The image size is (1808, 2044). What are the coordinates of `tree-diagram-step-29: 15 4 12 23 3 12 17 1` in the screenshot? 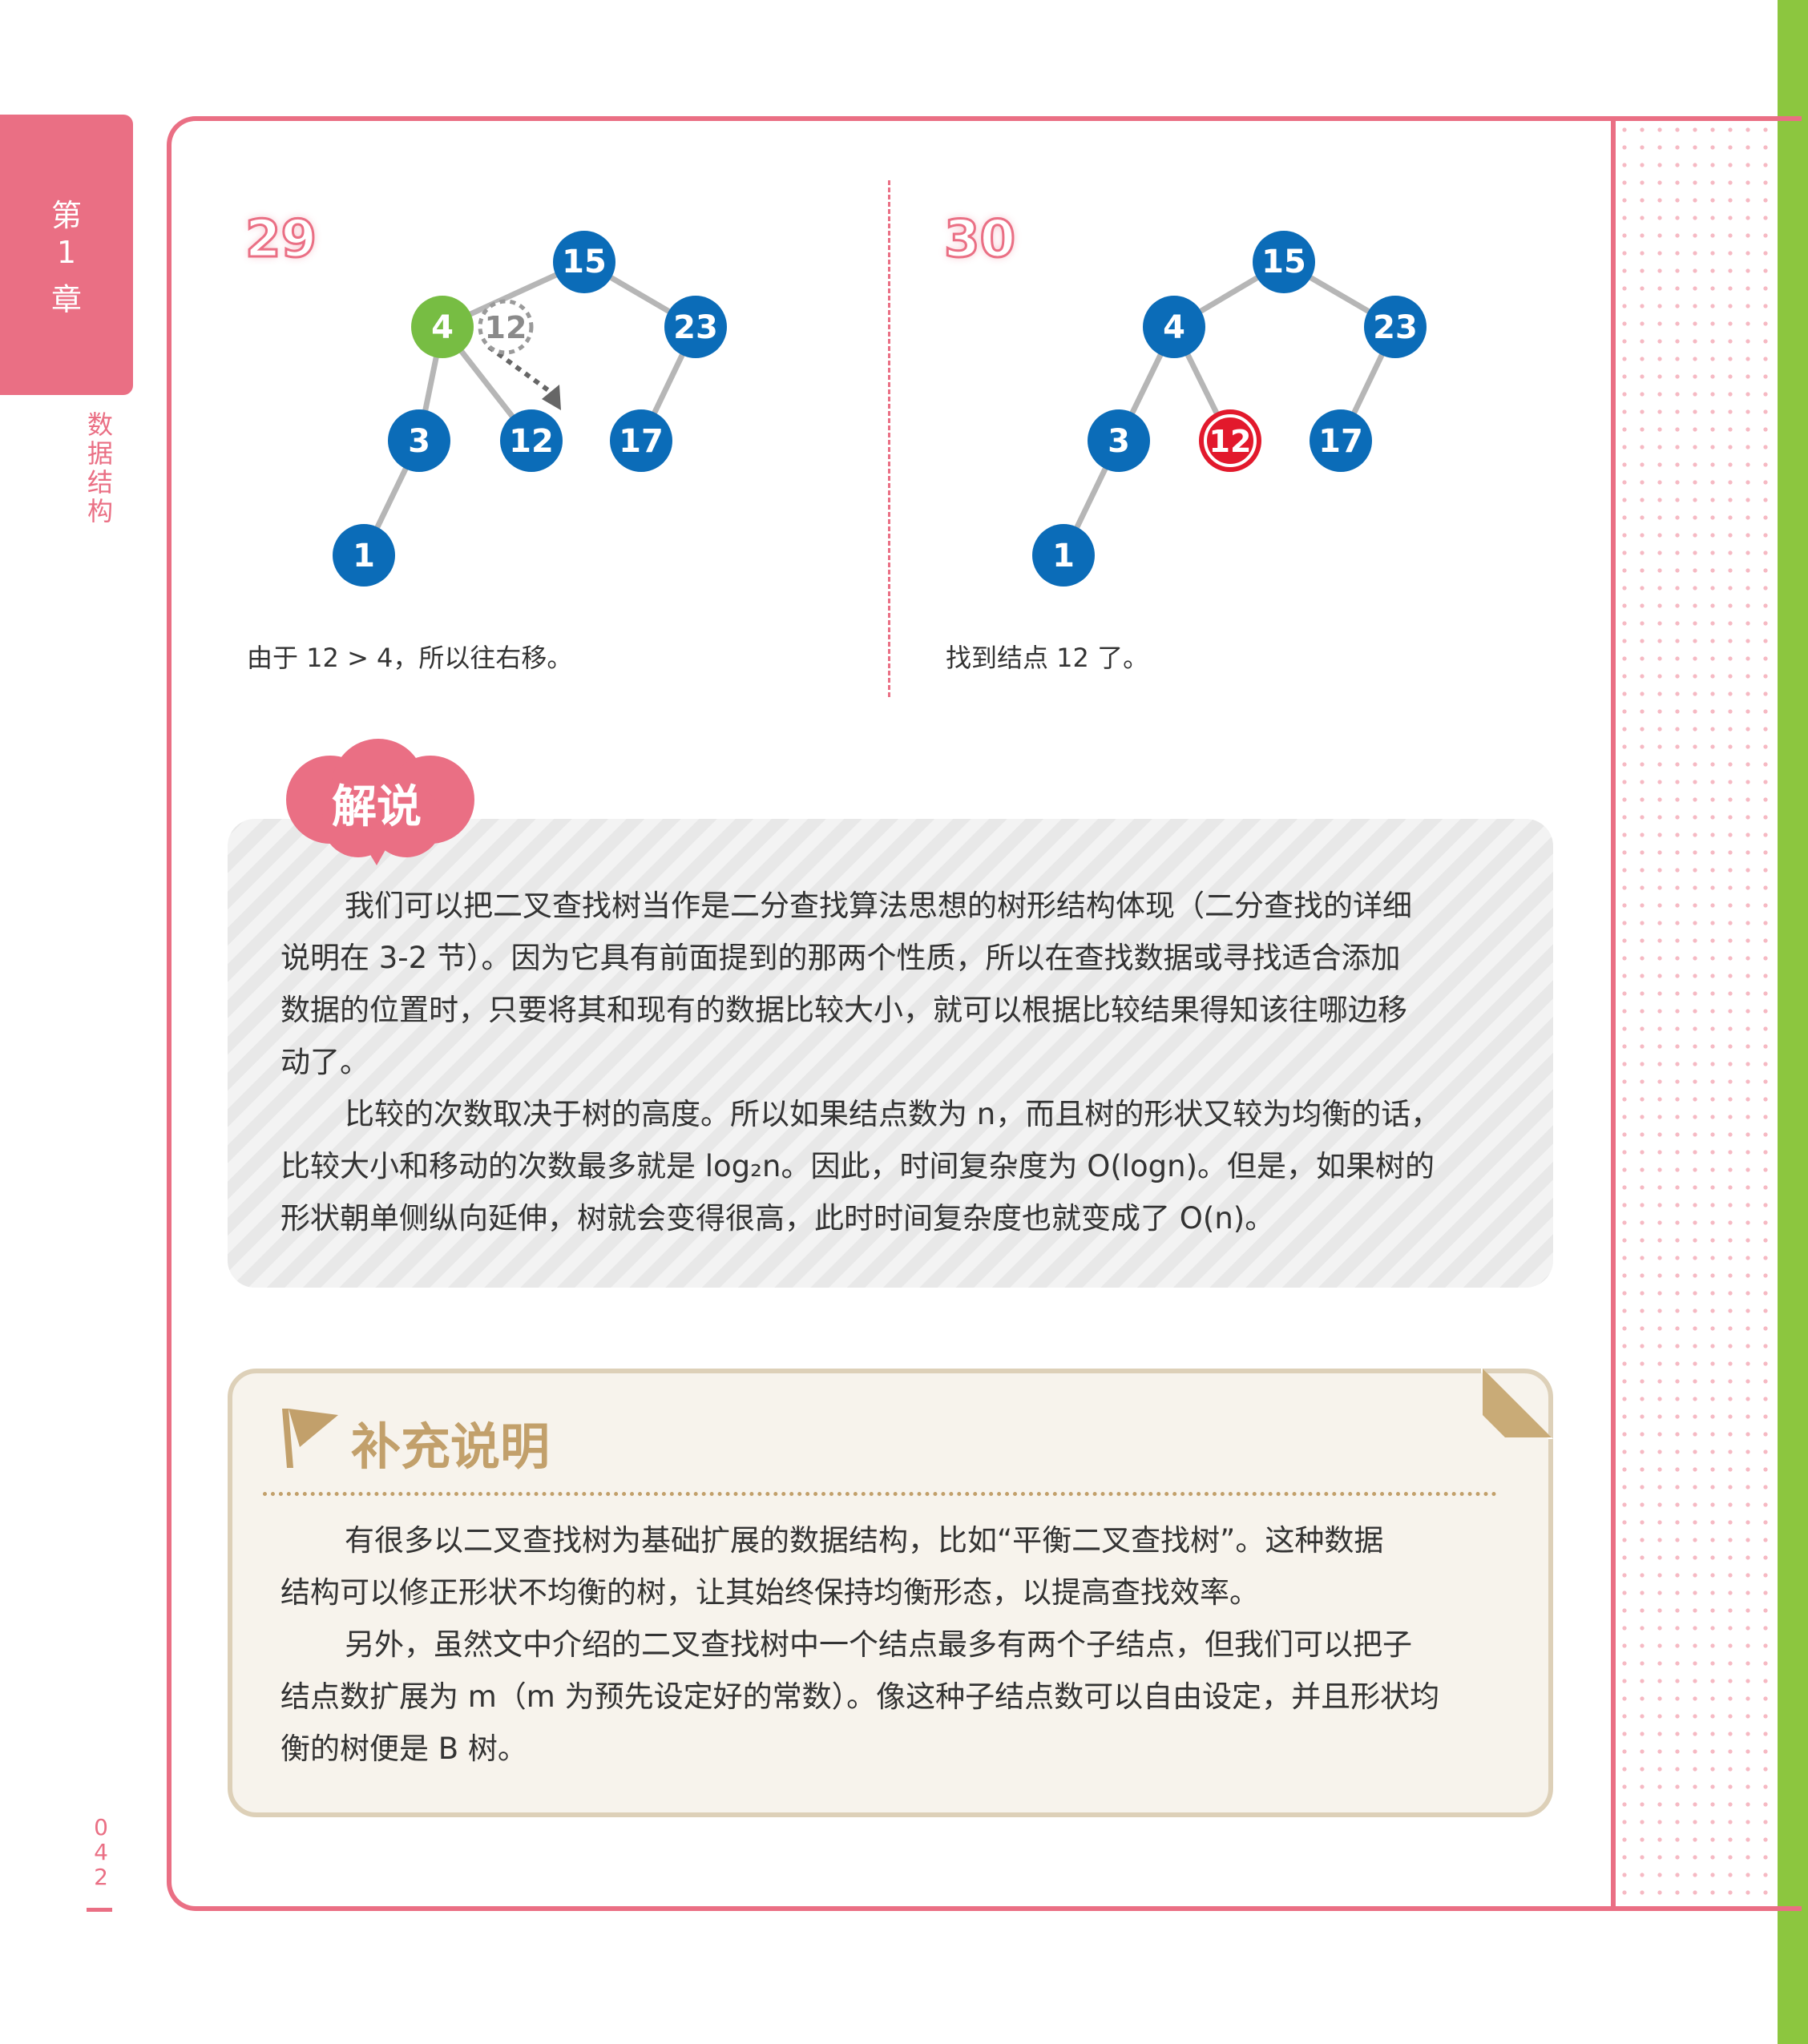 It's located at (530, 409).